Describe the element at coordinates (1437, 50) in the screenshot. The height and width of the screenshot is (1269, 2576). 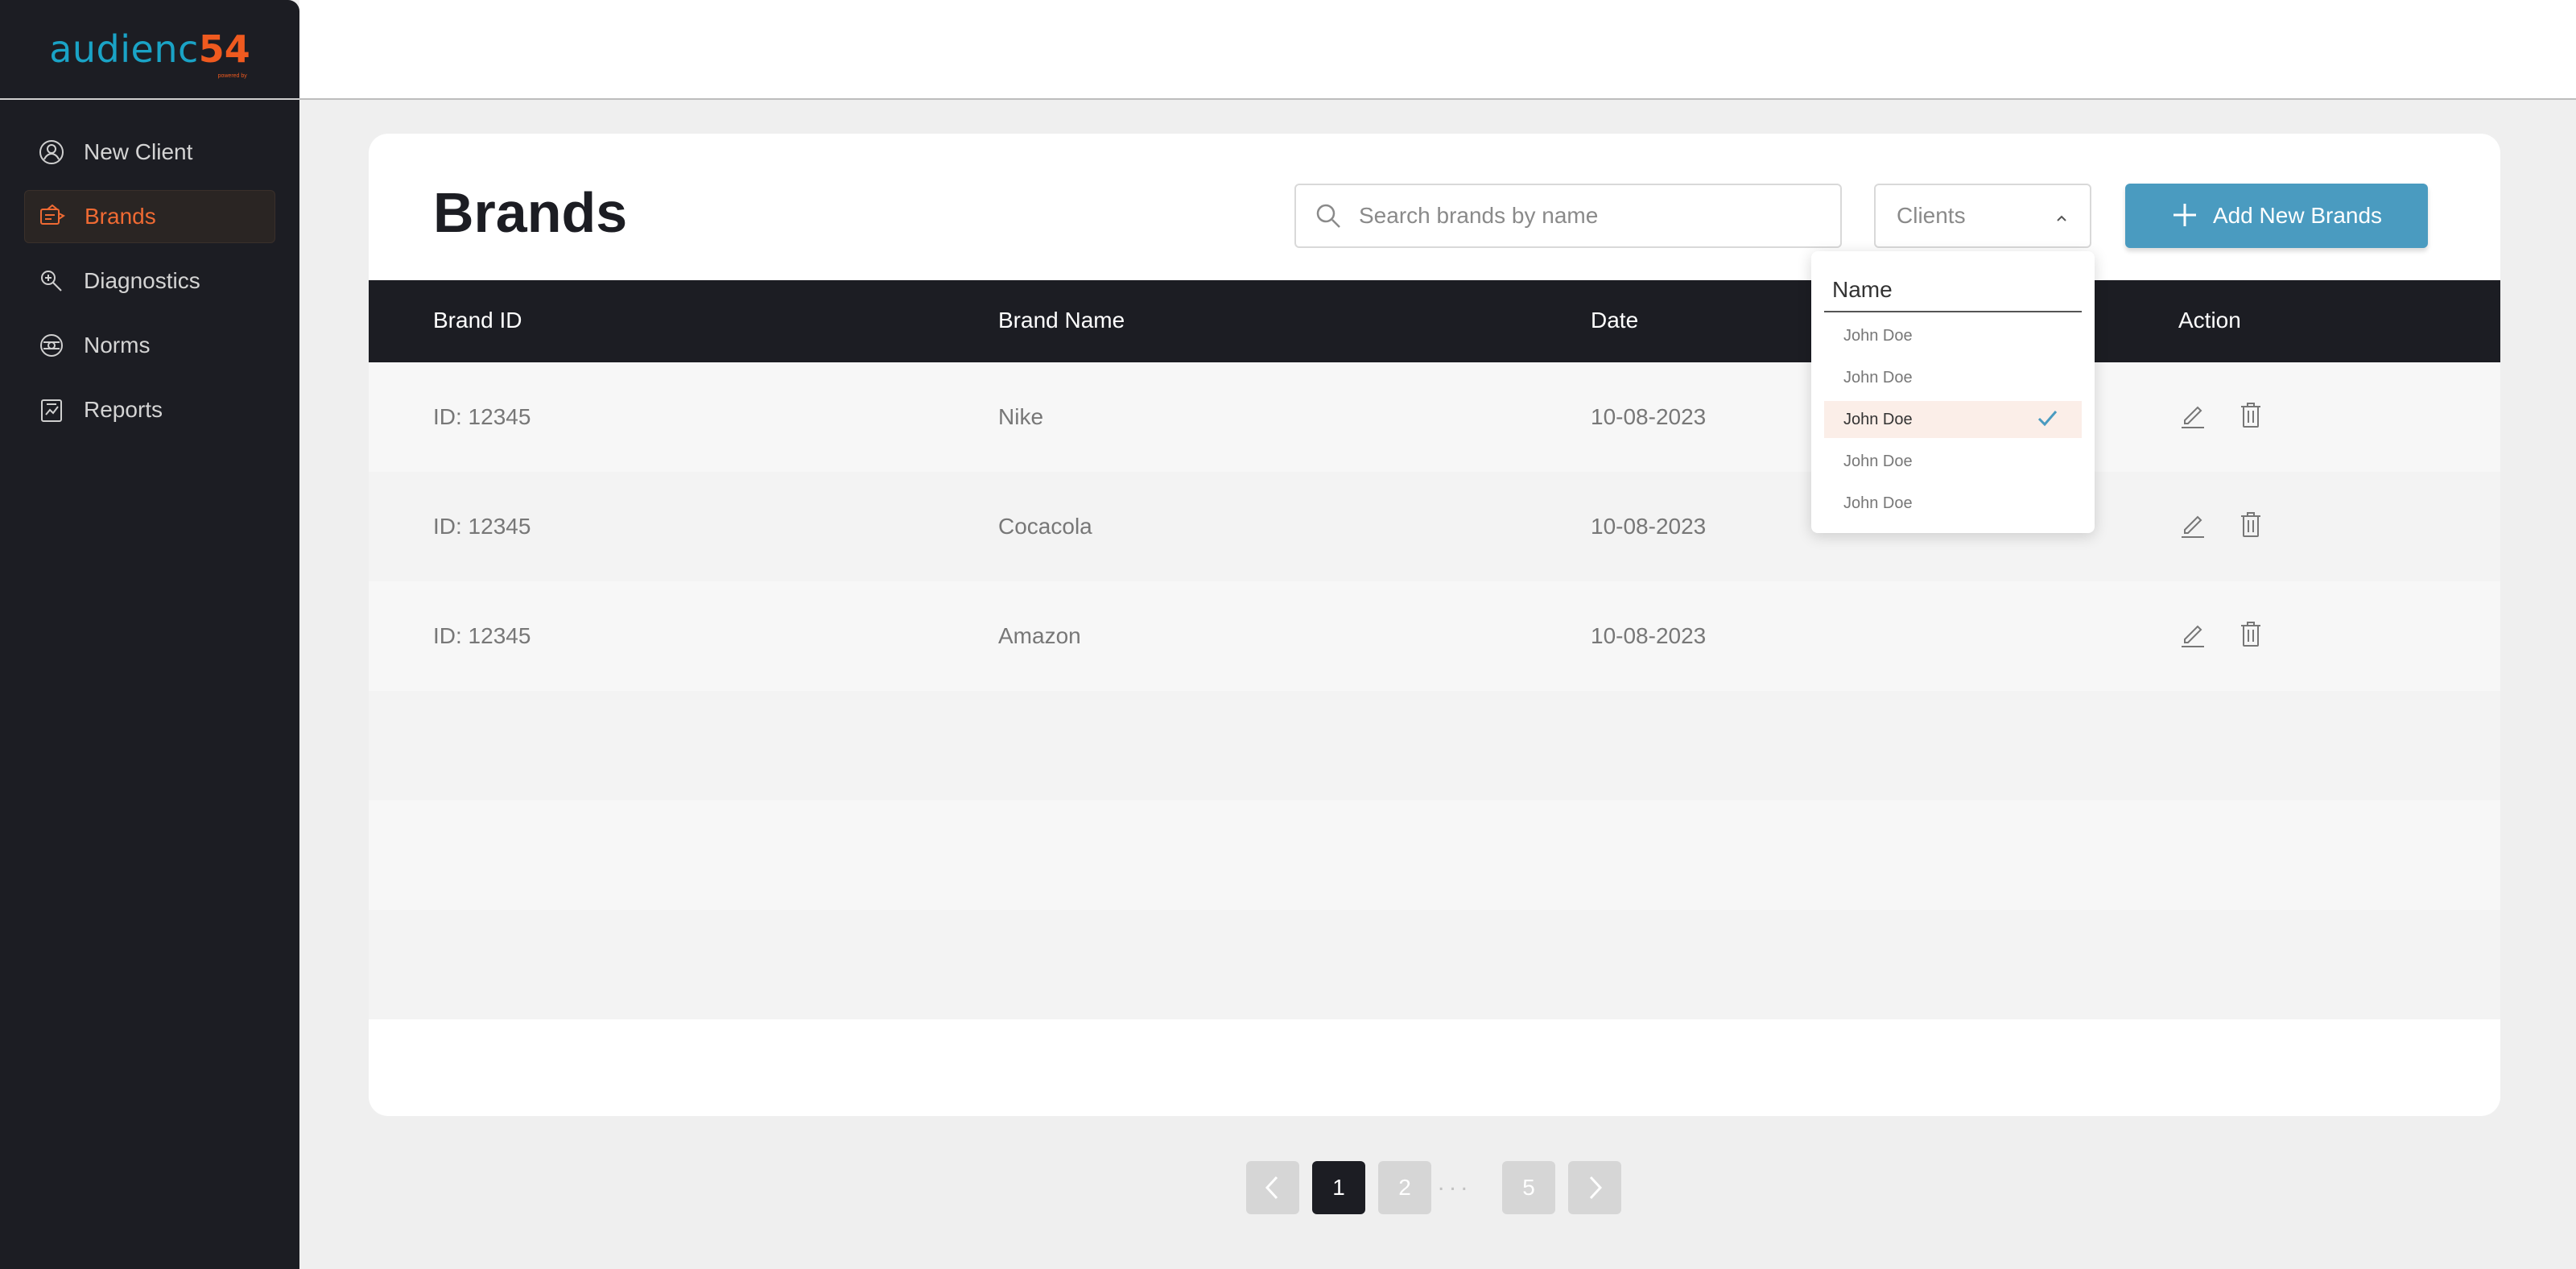
I see `top-bar` at that location.